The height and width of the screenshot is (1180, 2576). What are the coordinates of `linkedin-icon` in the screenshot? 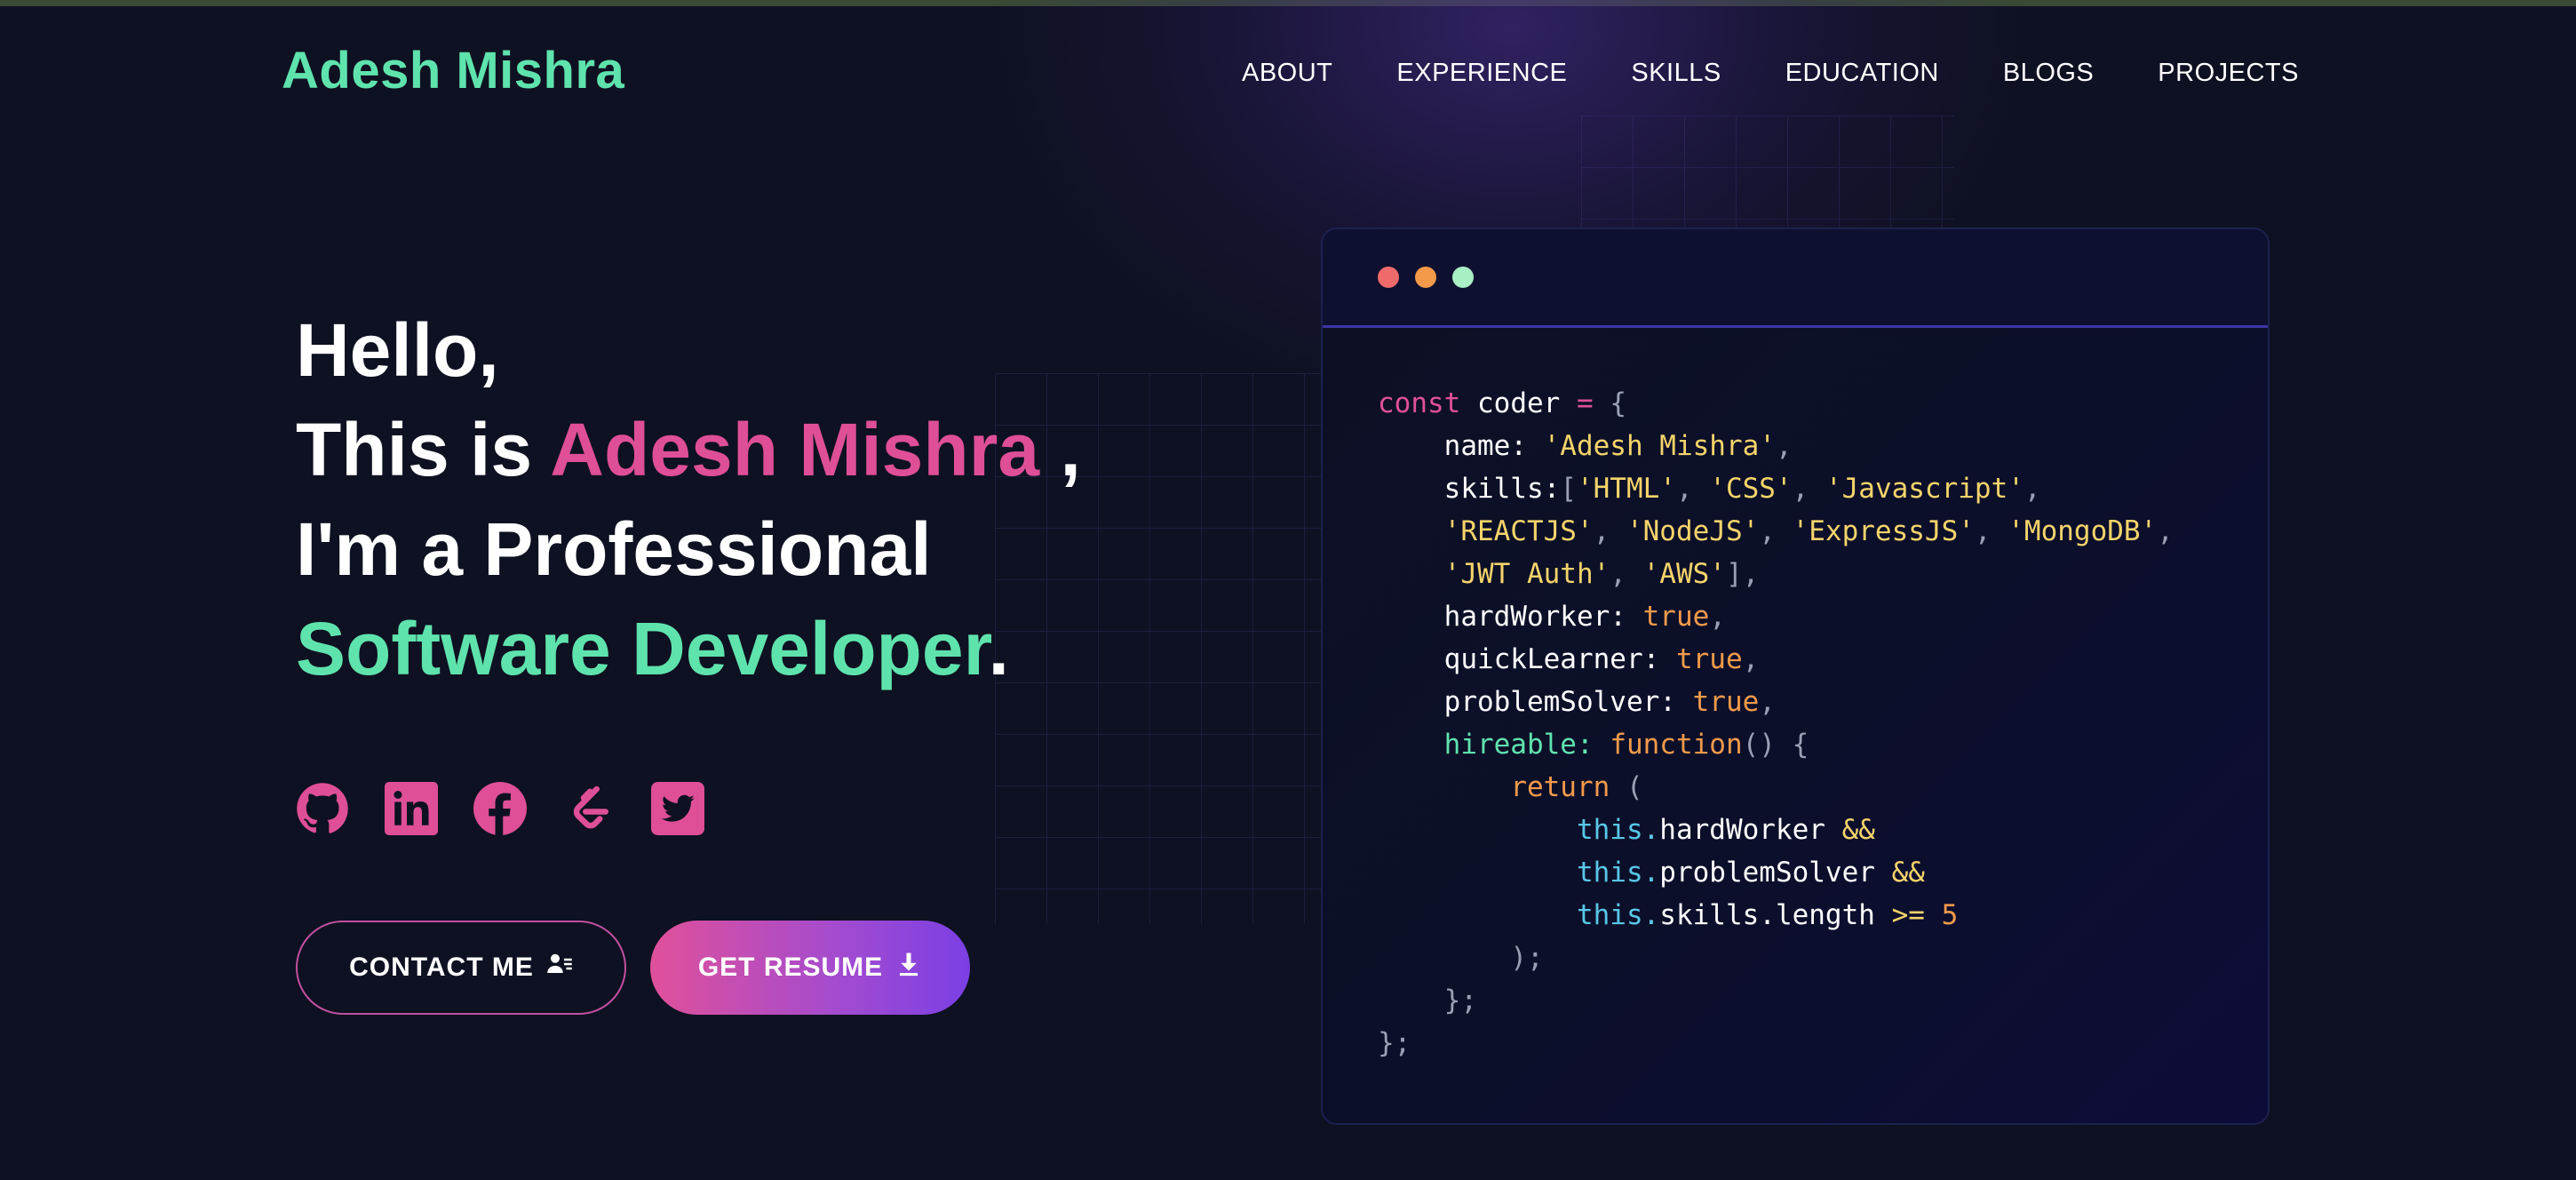 It's located at (411, 808).